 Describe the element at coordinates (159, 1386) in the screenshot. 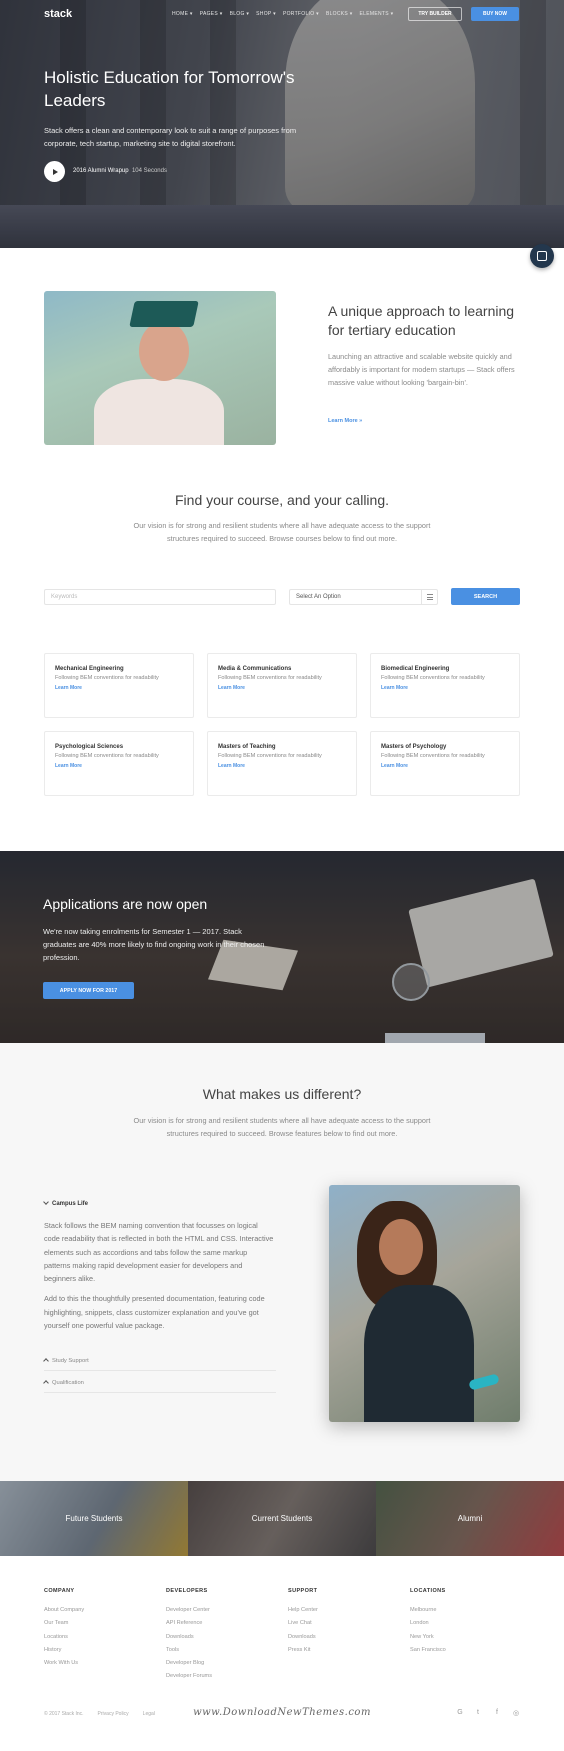

I see `accordion-item-qualification: Qualification` at that location.